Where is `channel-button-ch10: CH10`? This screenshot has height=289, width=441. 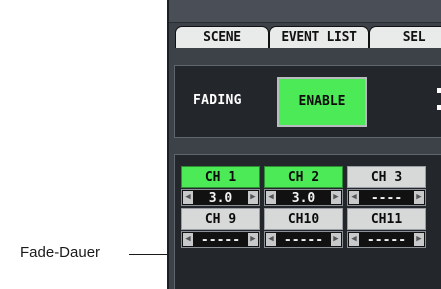
channel-button-ch10: CH10 is located at coordinates (303, 219).